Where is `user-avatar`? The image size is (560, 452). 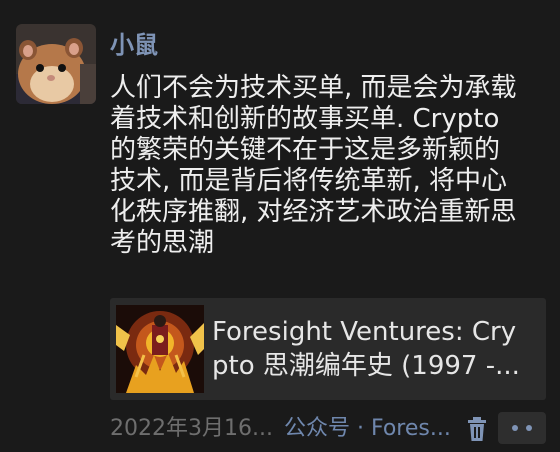
user-avatar is located at coordinates (56, 64).